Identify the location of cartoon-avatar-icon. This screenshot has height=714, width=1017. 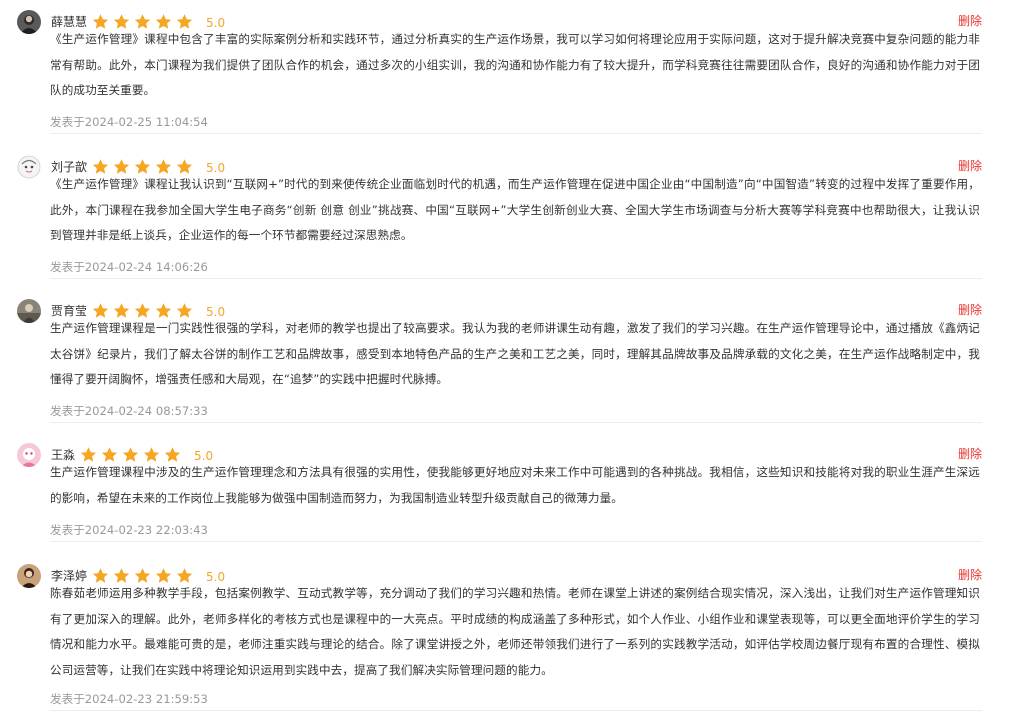
(29, 167).